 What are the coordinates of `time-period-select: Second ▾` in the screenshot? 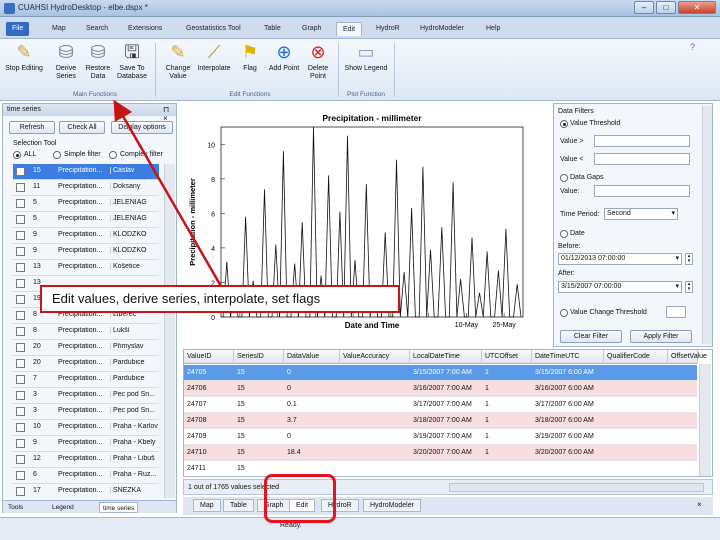 It's located at (641, 214).